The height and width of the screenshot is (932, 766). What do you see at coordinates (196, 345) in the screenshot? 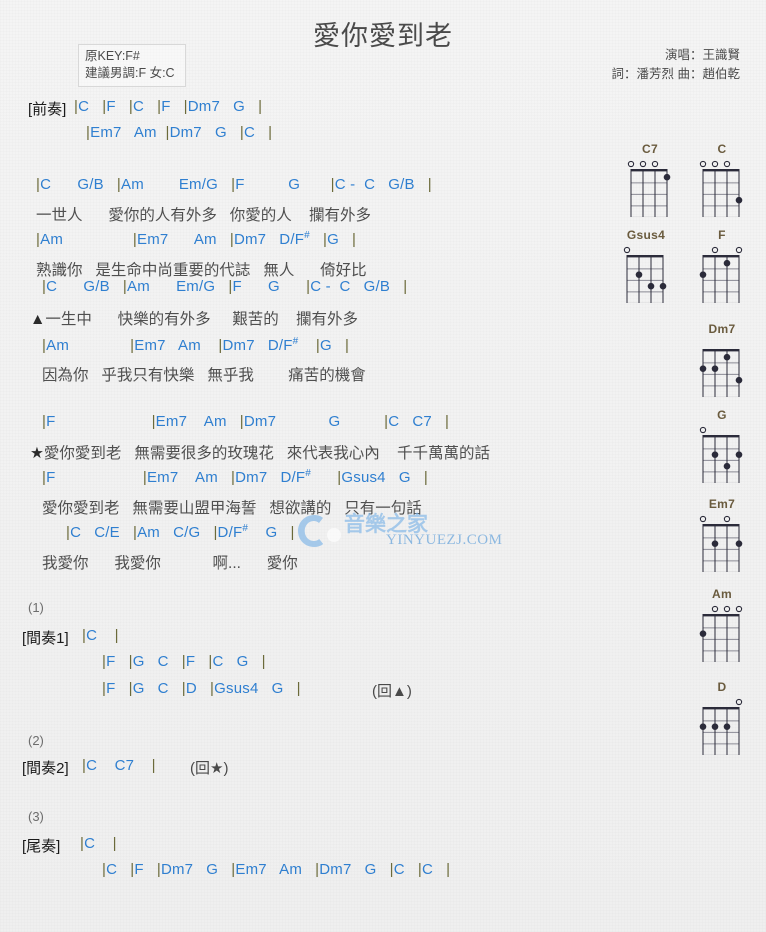
I see `chord-line-5: |Am |Em7 Am |Dm7 D/F# |G |` at bounding box center [196, 345].